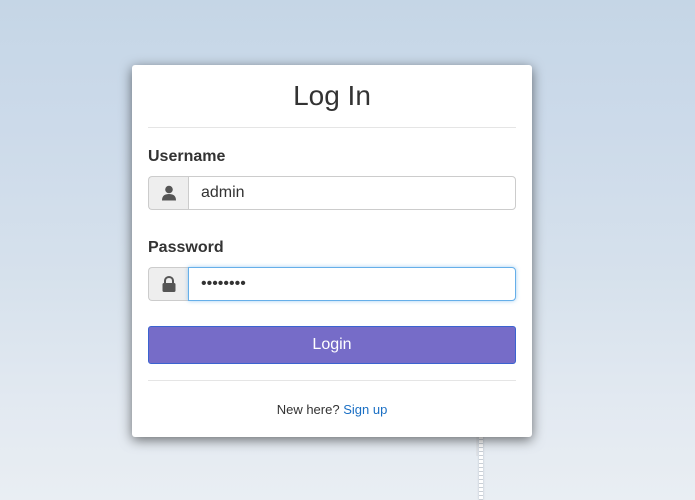 Image resolution: width=695 pixels, height=500 pixels. What do you see at coordinates (352, 193) in the screenshot?
I see `username-input` at bounding box center [352, 193].